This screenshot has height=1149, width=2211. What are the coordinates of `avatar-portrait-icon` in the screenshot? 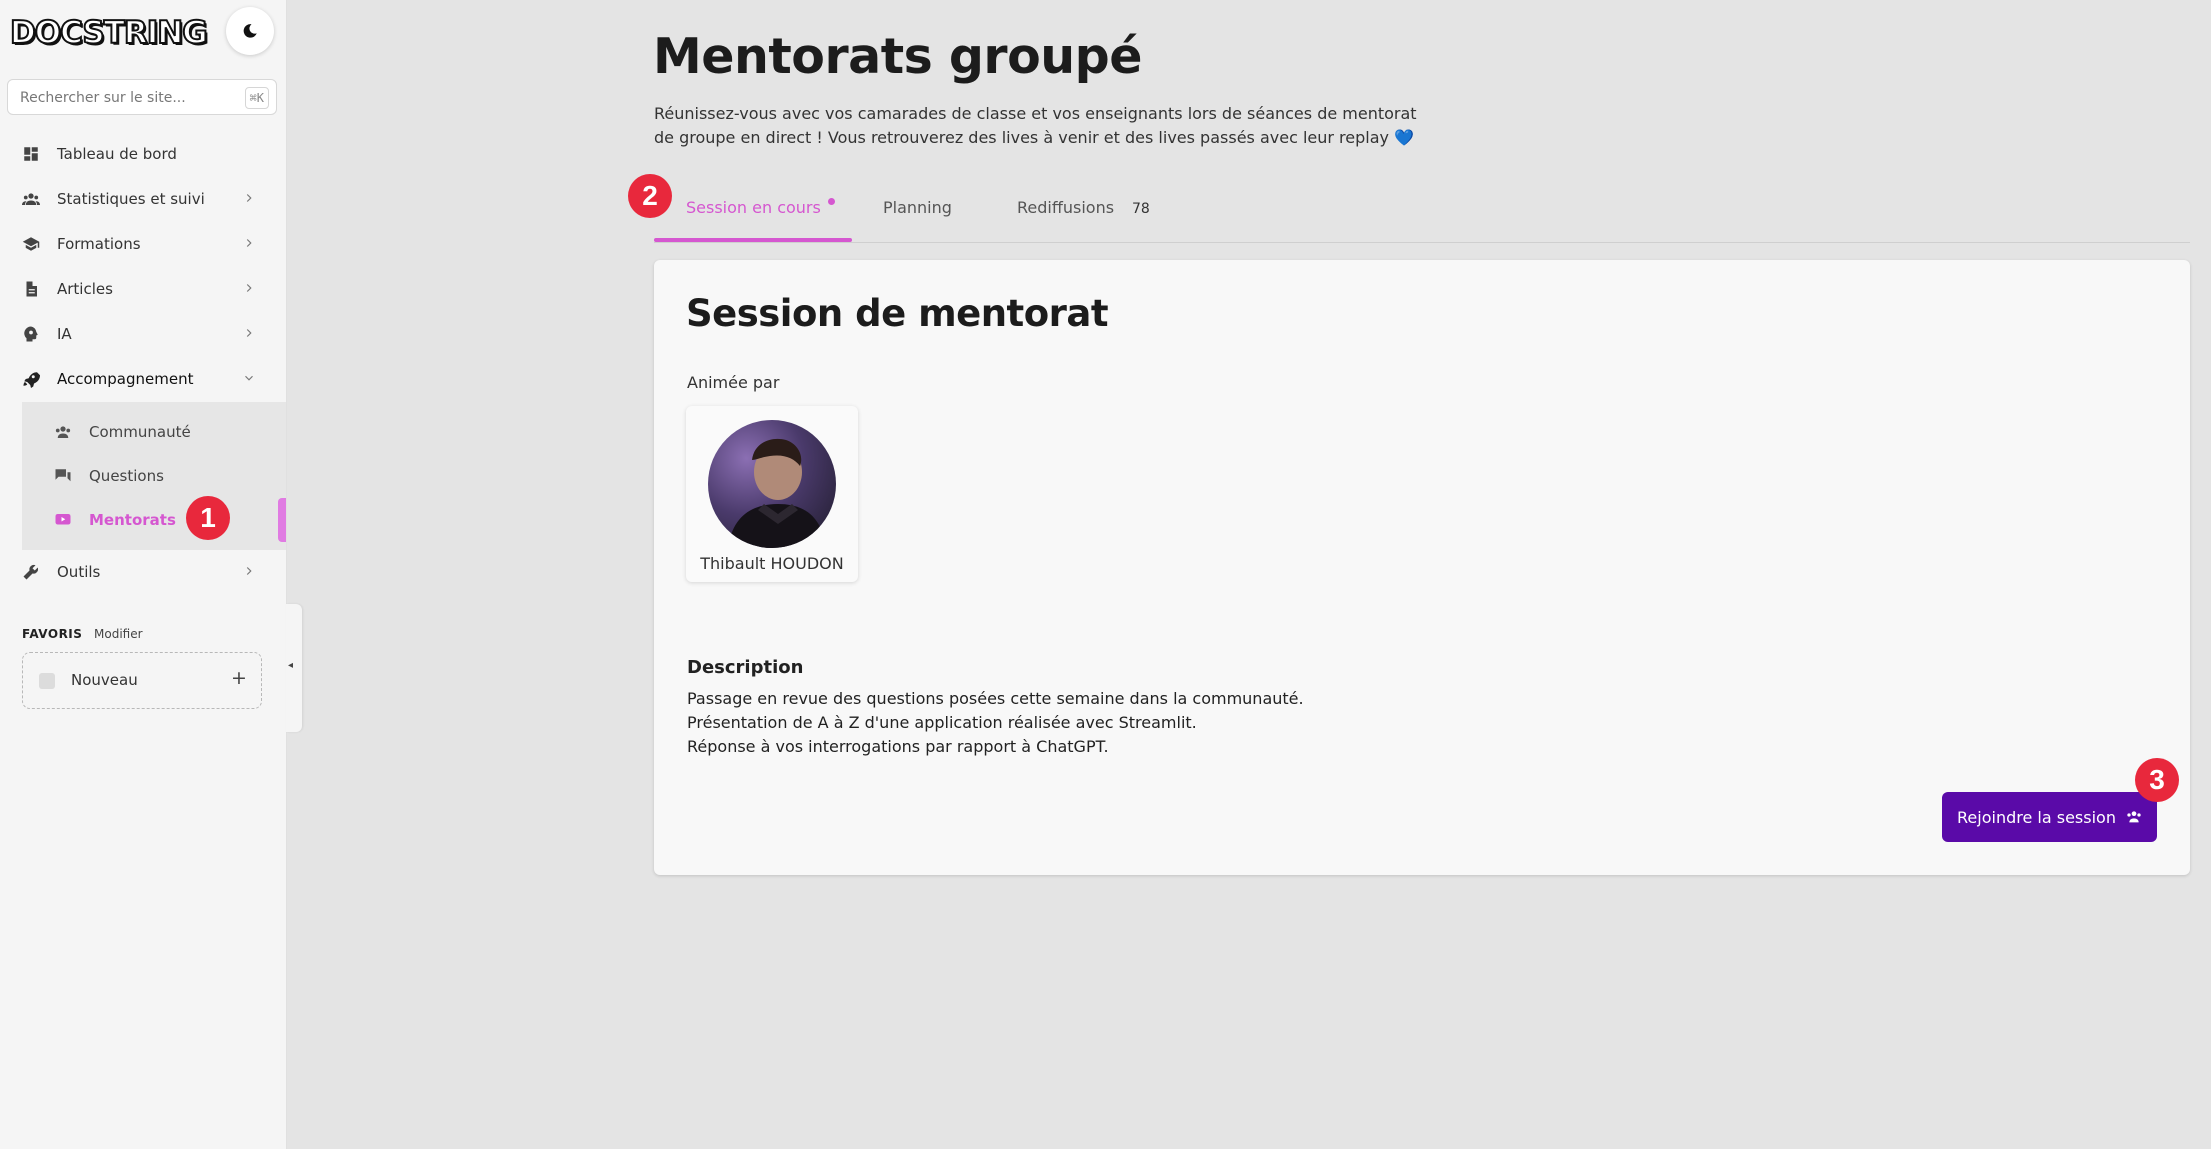 It's located at (777, 493).